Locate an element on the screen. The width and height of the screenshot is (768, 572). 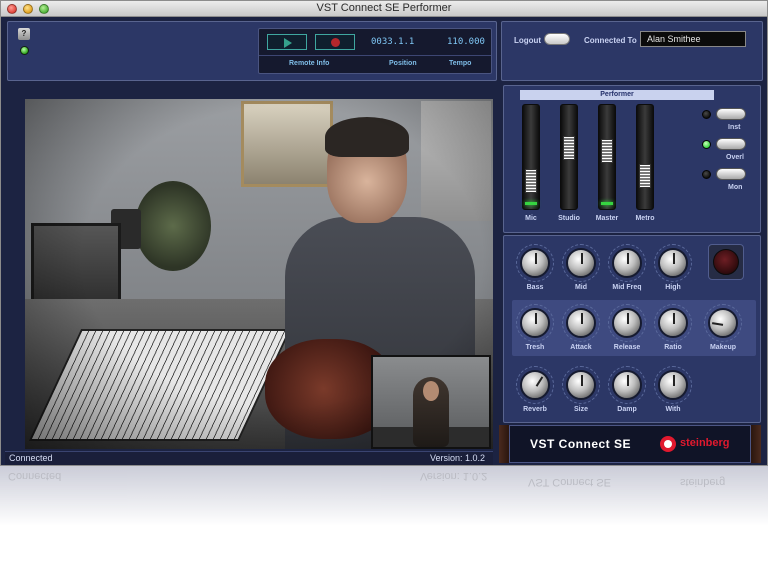
tempo-readout: 110.000 is located at coordinates (466, 42).